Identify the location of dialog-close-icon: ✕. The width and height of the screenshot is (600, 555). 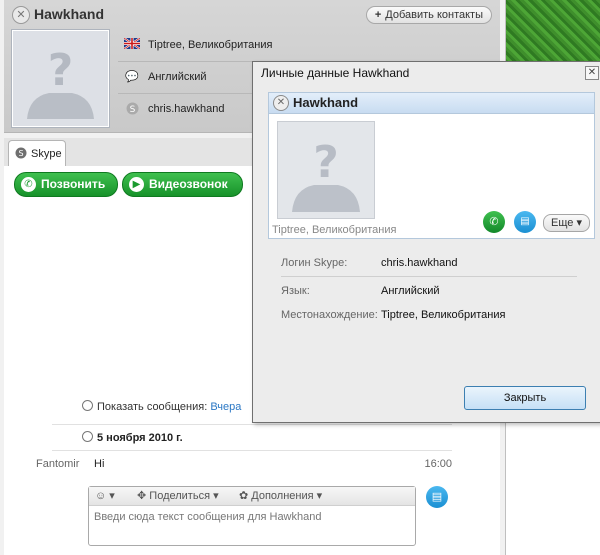
(592, 73).